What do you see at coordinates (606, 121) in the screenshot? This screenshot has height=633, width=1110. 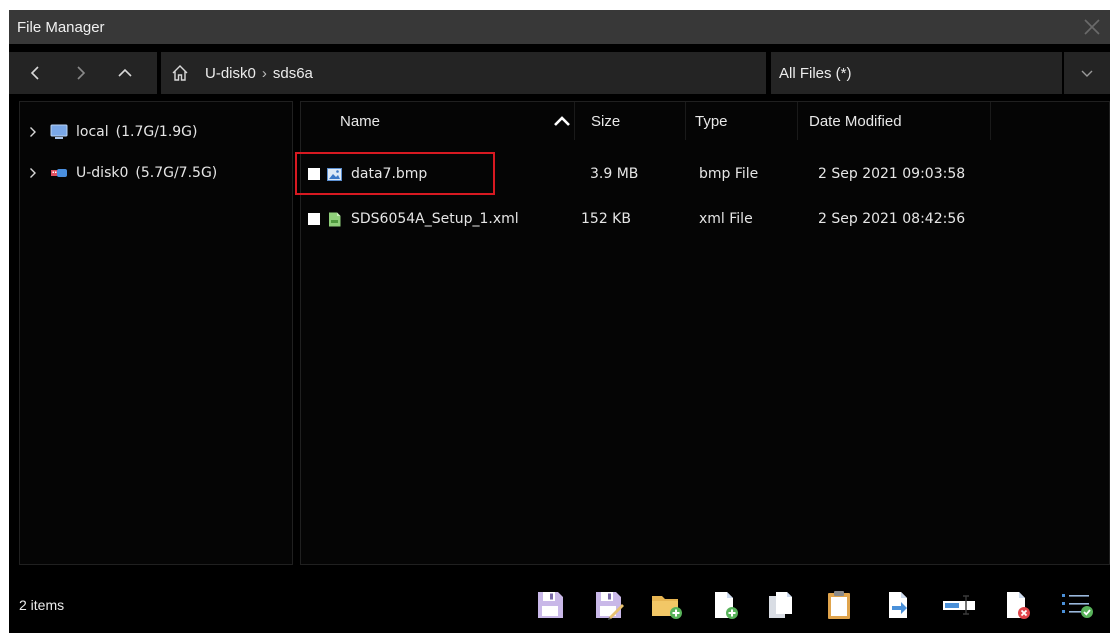 I see `column-label: Size` at bounding box center [606, 121].